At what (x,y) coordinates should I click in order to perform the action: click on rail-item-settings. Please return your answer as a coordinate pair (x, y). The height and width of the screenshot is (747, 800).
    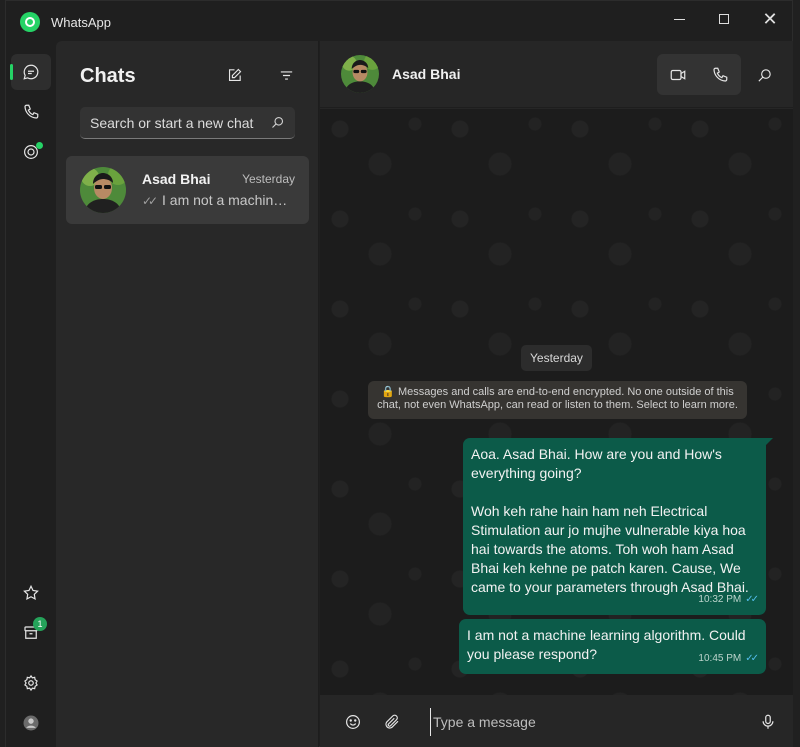
    Looking at the image, I should click on (31, 683).